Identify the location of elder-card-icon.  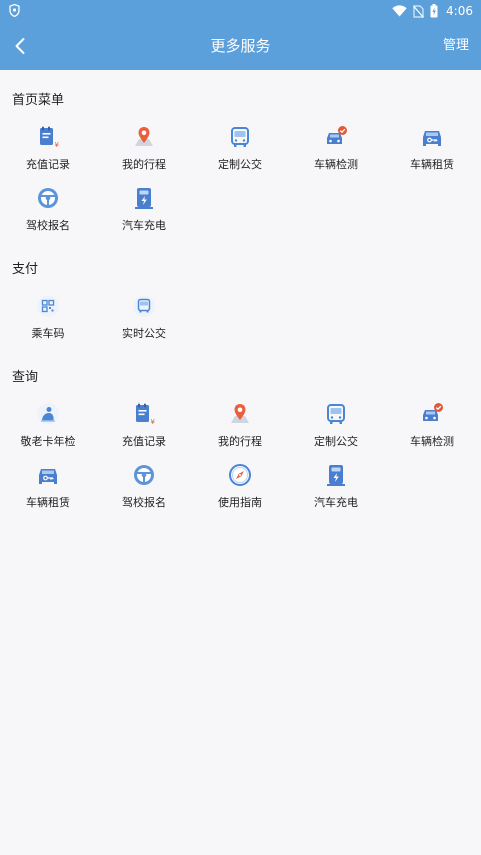
(48, 414).